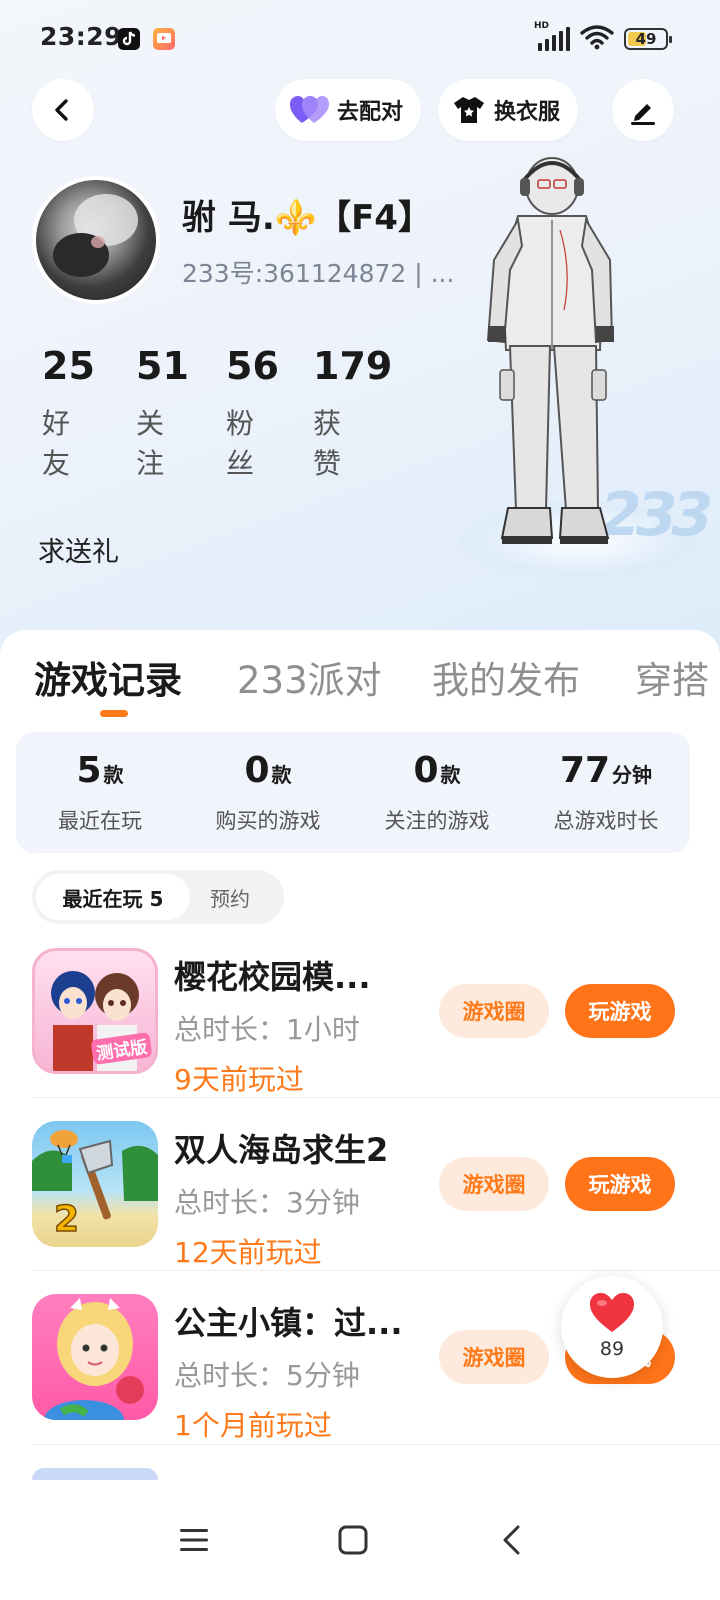 This screenshot has height=1600, width=720. Describe the element at coordinates (580, 370) in the screenshot. I see `avatar-character-figure` at that location.